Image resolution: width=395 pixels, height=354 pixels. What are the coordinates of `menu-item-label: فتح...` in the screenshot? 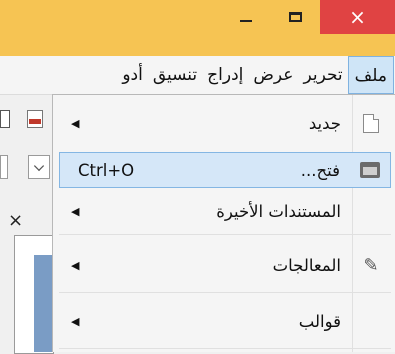 It's located at (320, 170).